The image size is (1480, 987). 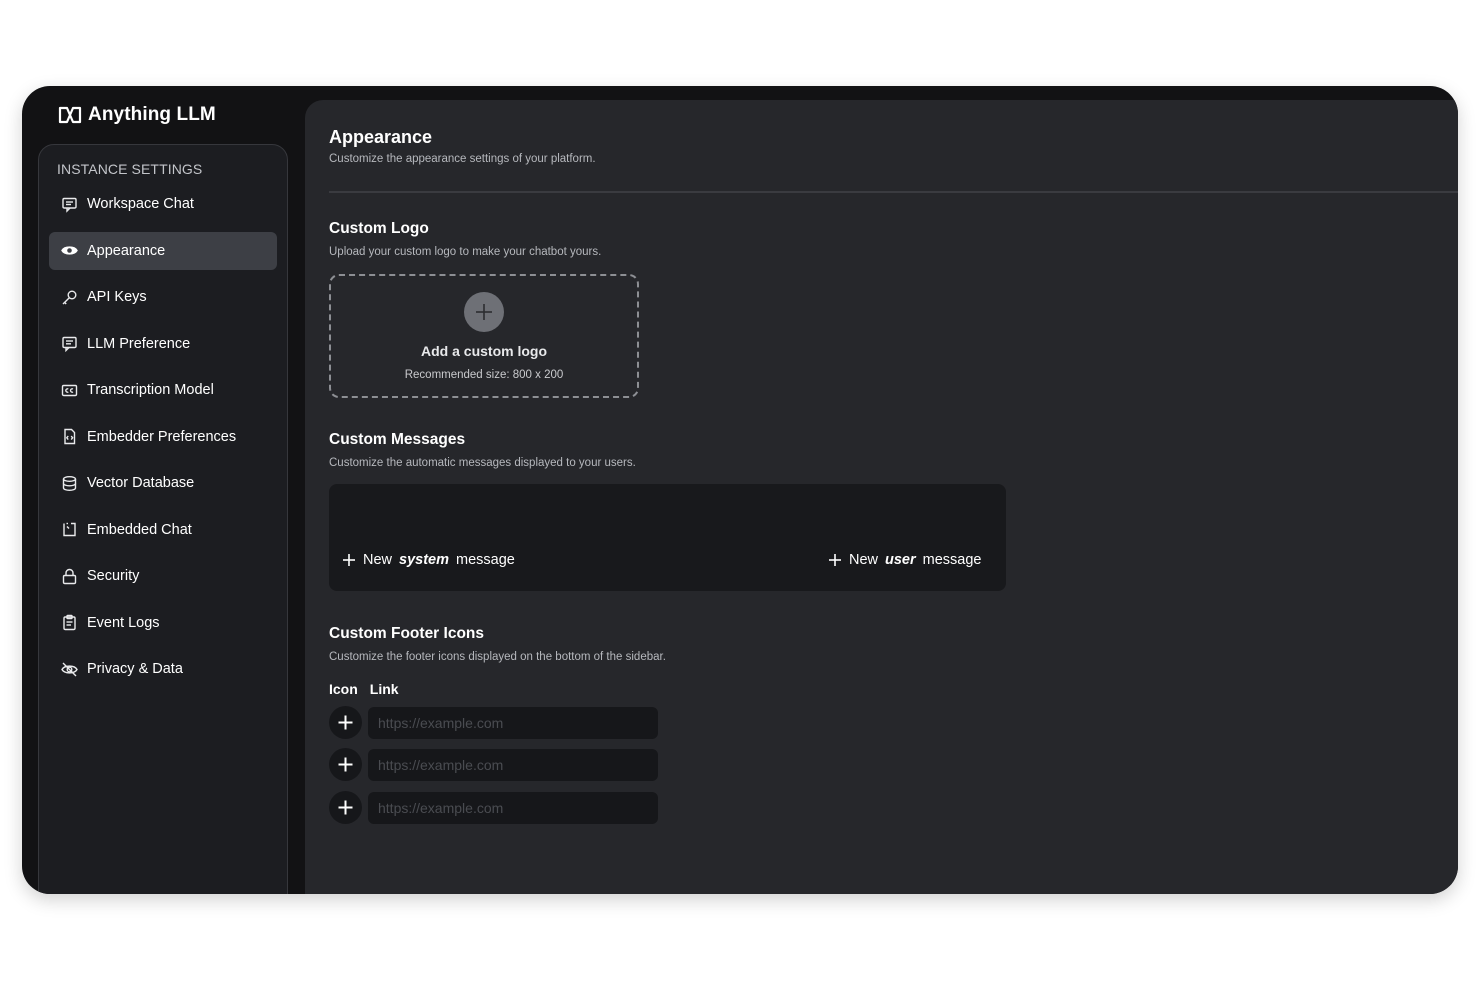 I want to click on chat-icon, so click(x=69, y=204).